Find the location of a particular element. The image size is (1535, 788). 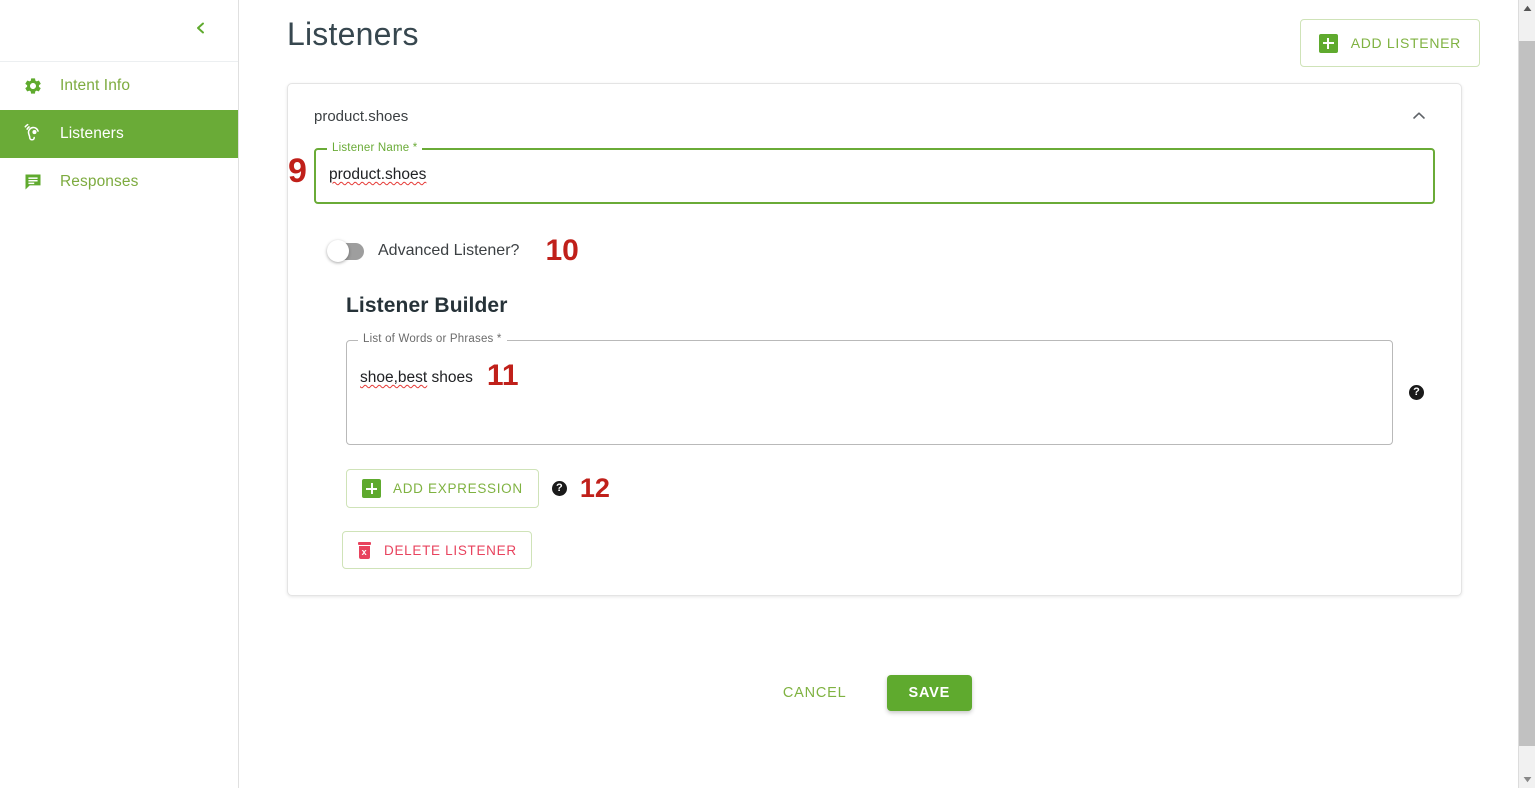

scrollbar-thumb is located at coordinates (1527, 393).